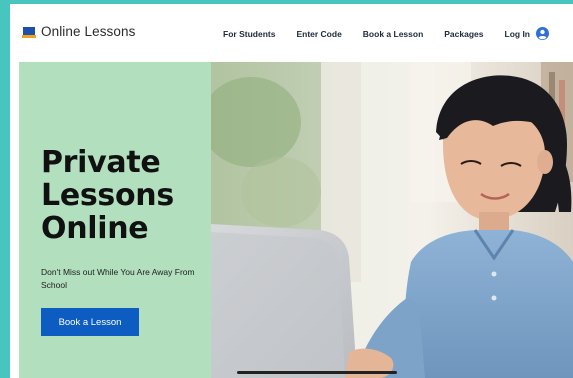 Image resolution: width=573 pixels, height=378 pixels. I want to click on login-label: Log In, so click(517, 33).